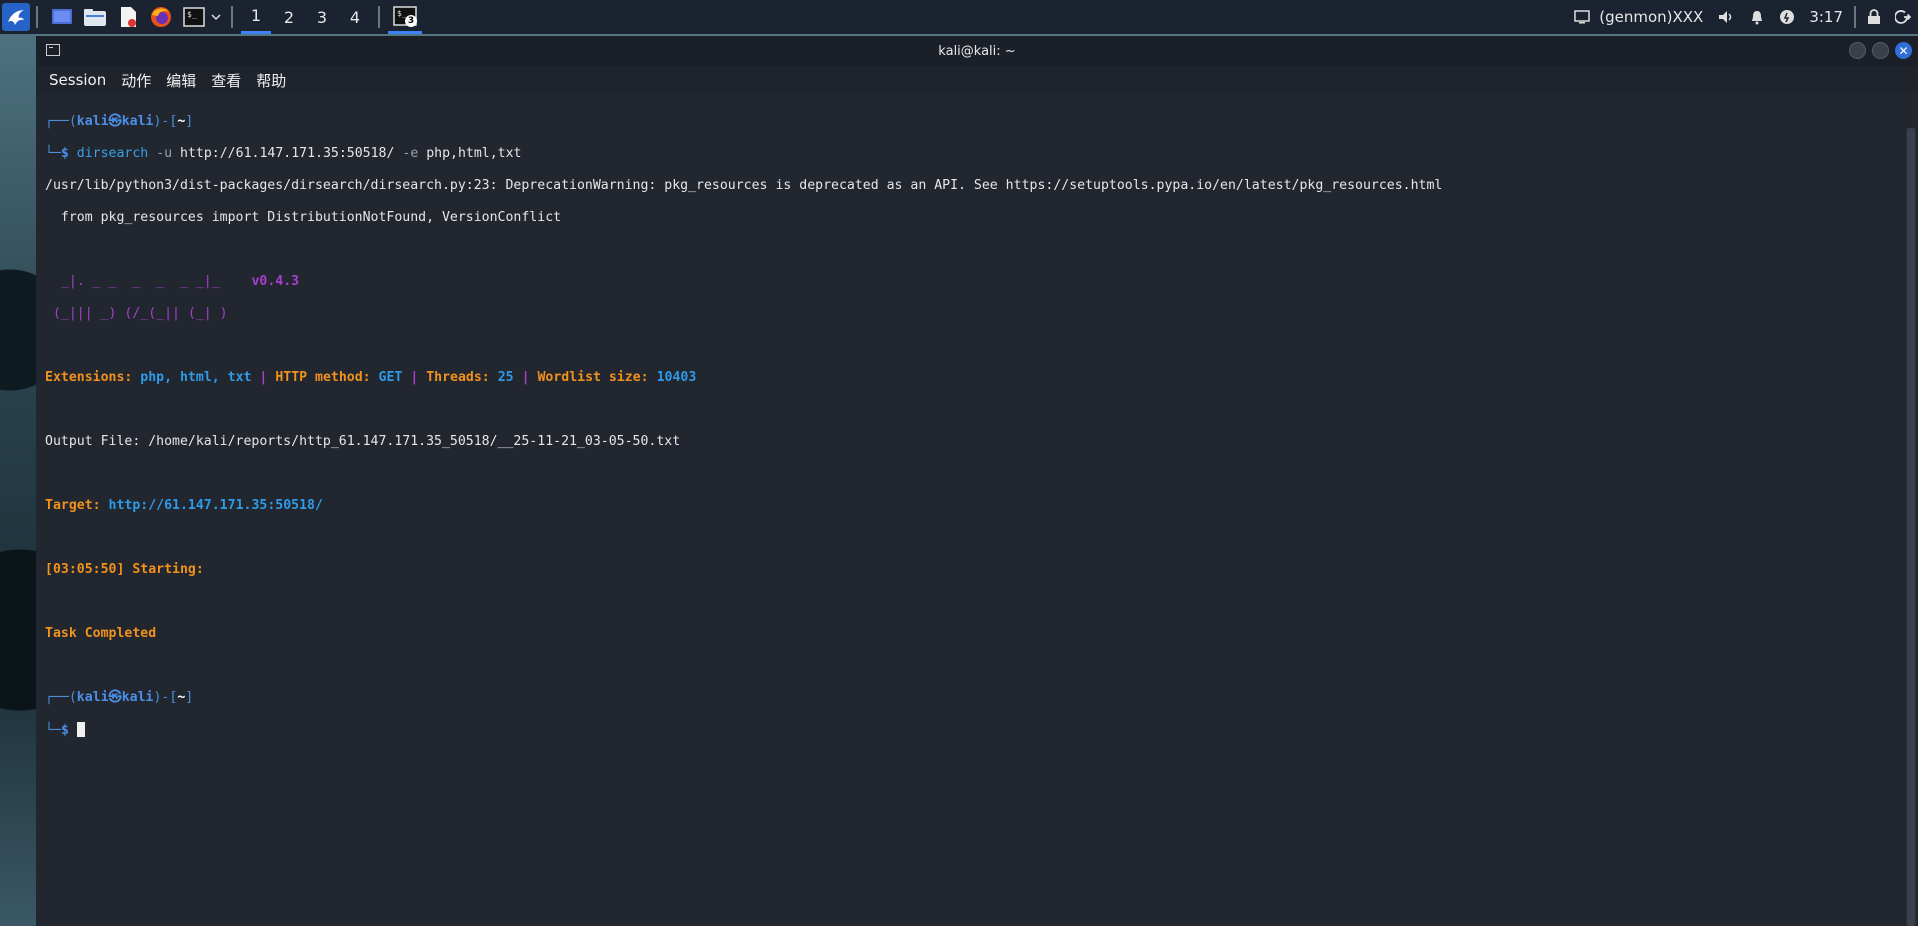 The width and height of the screenshot is (1918, 926). I want to click on task-completed-line: Task Completed, so click(101, 633).